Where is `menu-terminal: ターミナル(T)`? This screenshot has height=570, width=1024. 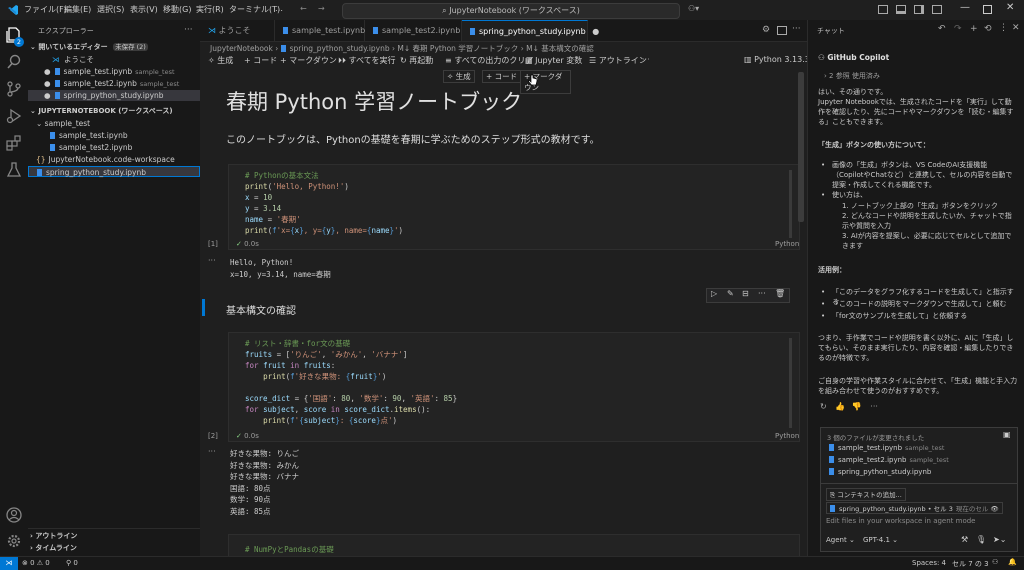 menu-terminal: ターミナル(T) is located at coordinates (254, 9).